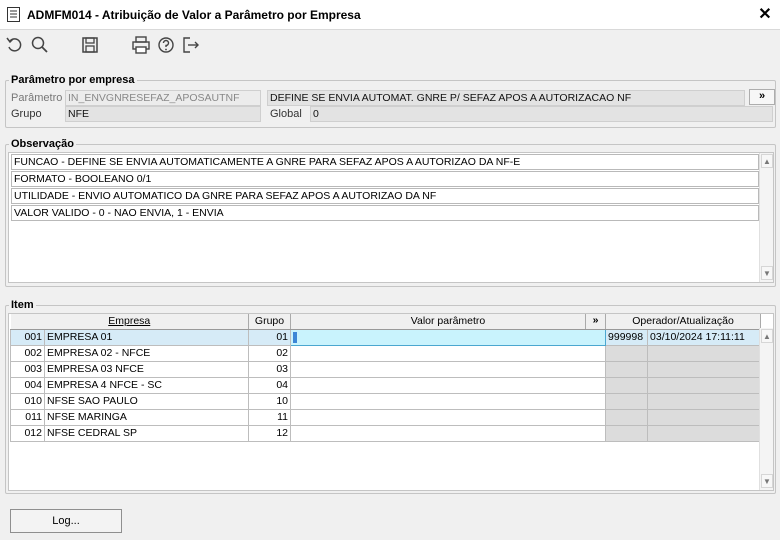  What do you see at coordinates (270, 385) in the screenshot?
I see `cell-grupo: 04` at bounding box center [270, 385].